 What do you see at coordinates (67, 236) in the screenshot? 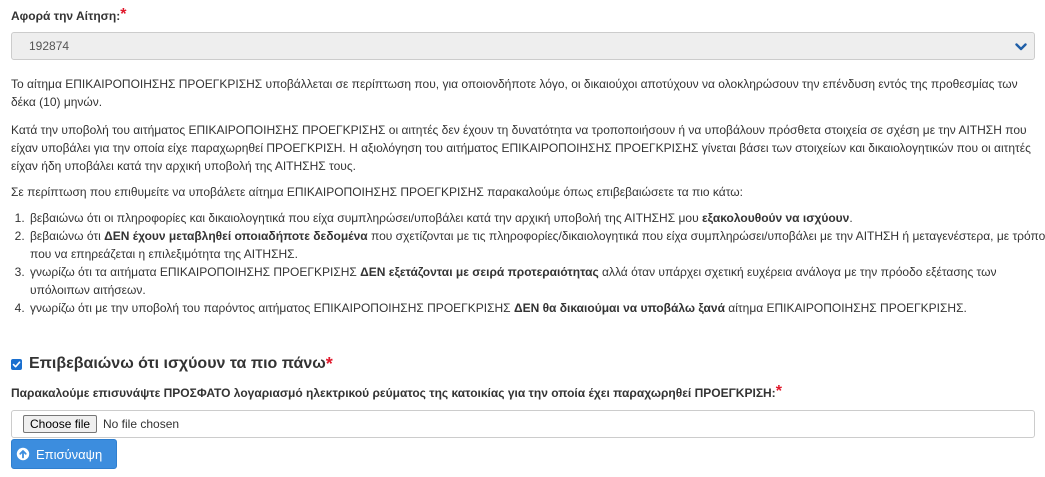
I see `condition-text: βεβαιώνω ότι` at bounding box center [67, 236].